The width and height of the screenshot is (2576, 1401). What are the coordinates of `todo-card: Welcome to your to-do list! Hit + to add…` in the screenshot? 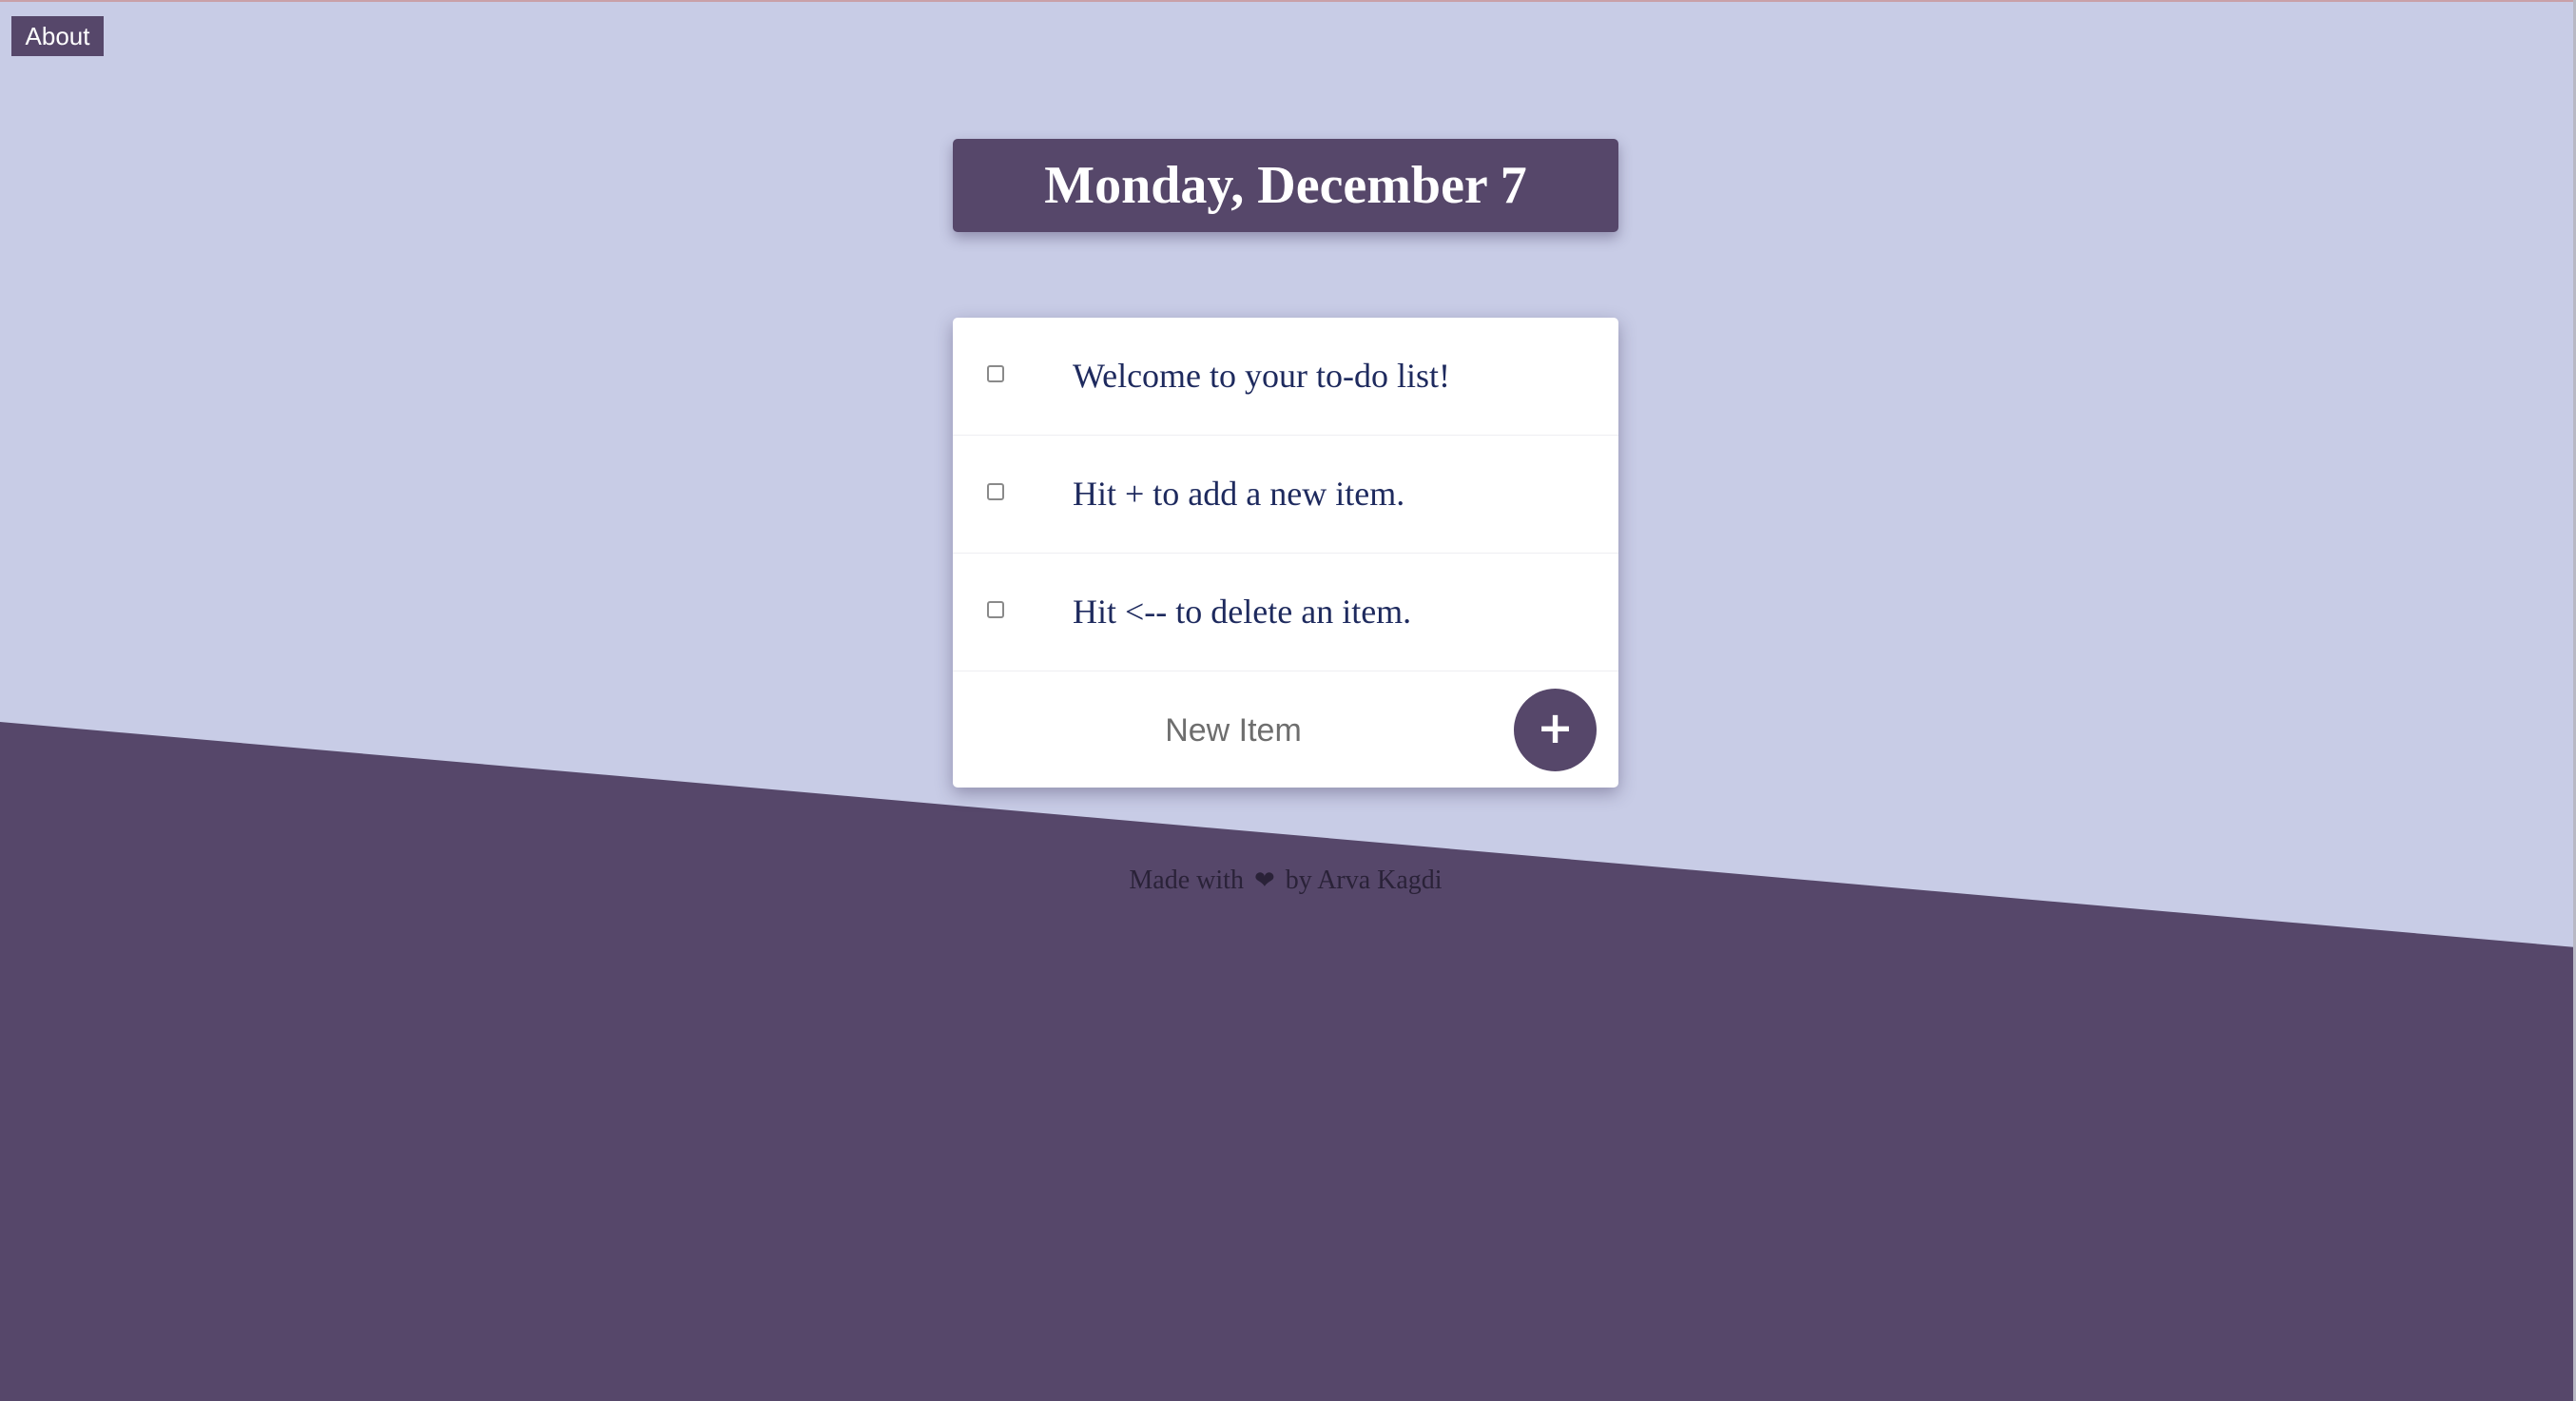 It's located at (1285, 553).